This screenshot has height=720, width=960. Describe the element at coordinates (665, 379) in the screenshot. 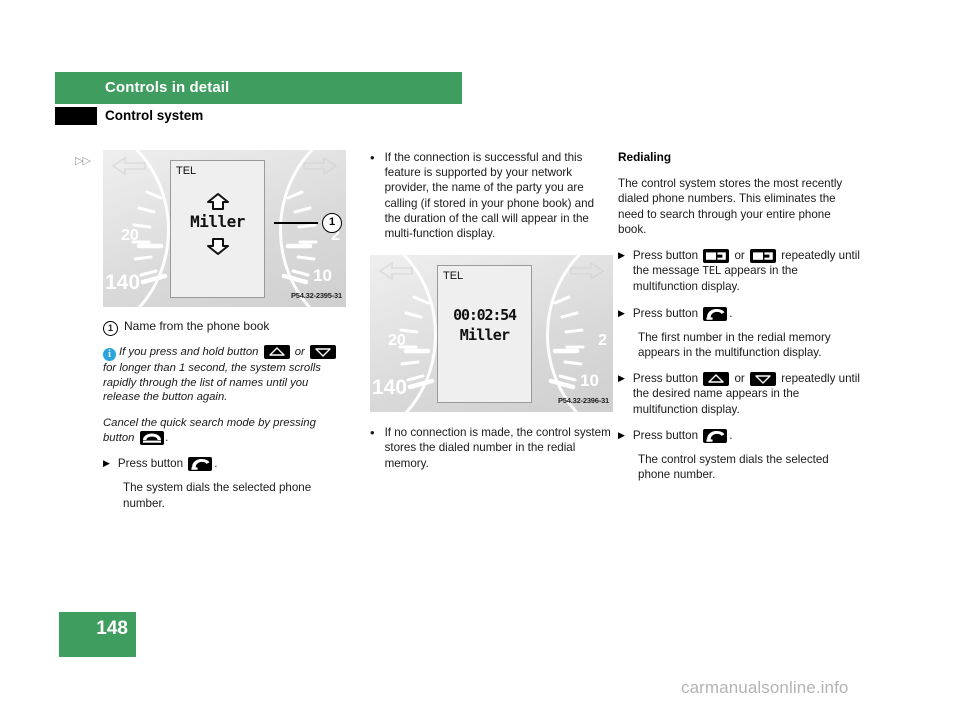

I see `step-redial-3-label: Press button` at that location.